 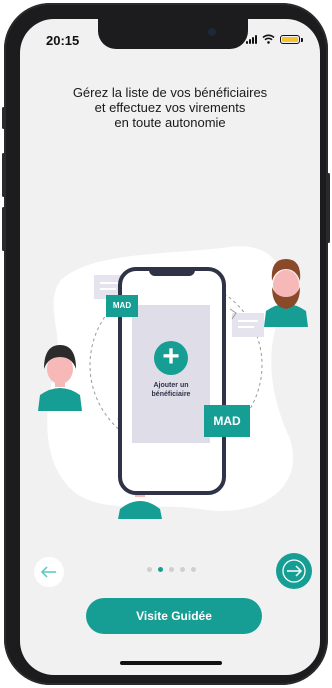 What do you see at coordinates (171, 358) in the screenshot?
I see `add-icon: +` at bounding box center [171, 358].